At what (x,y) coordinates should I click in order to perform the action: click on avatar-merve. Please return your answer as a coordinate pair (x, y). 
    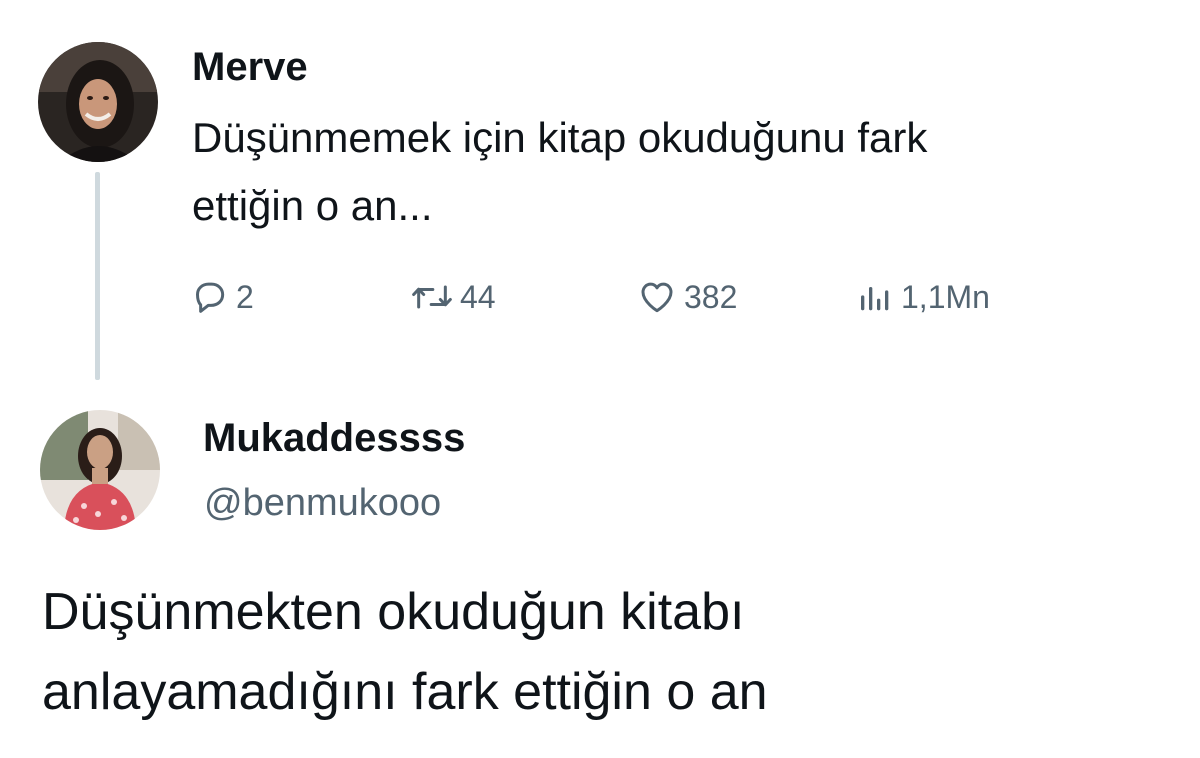
    Looking at the image, I should click on (98, 102).